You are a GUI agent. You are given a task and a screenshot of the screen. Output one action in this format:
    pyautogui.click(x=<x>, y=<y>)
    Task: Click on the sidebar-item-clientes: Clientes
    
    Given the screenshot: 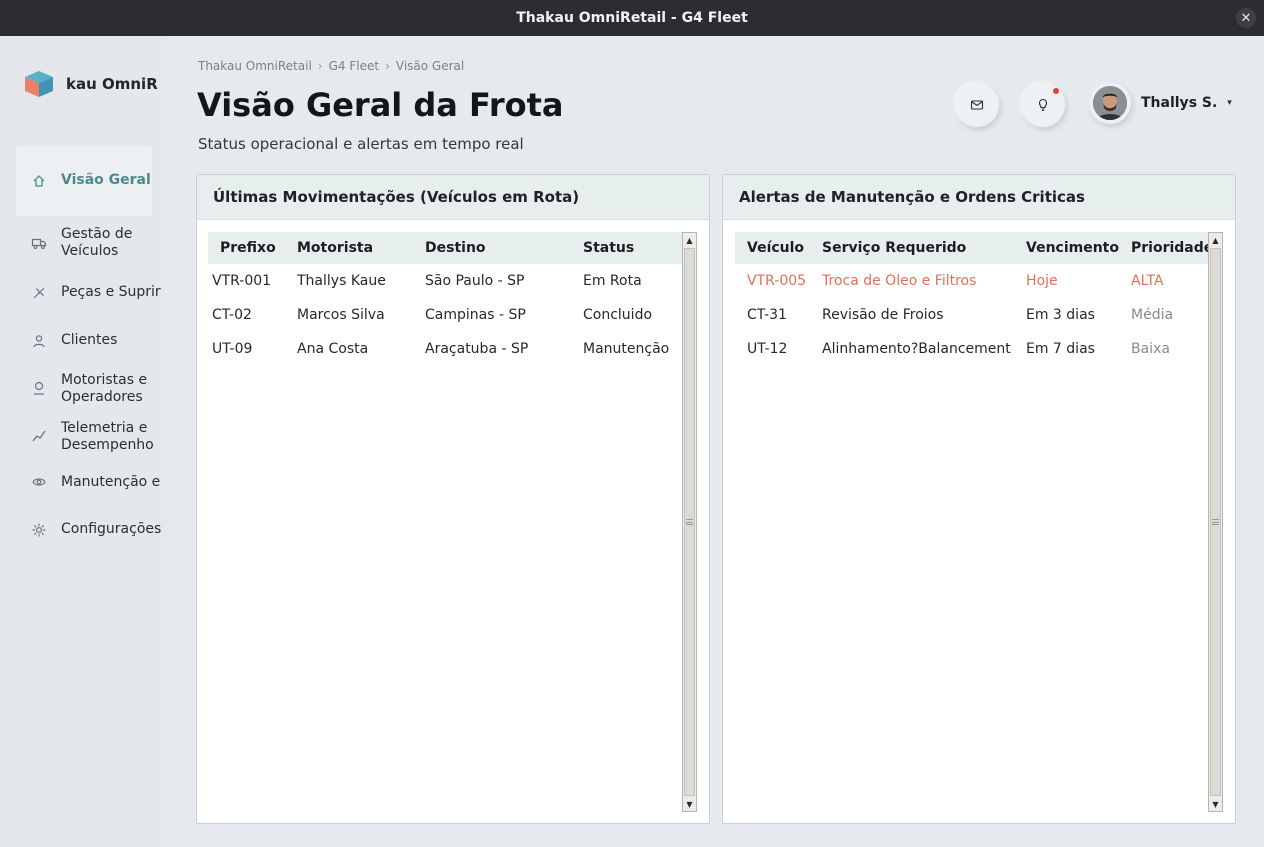 What is the action you would take?
    pyautogui.click(x=84, y=341)
    